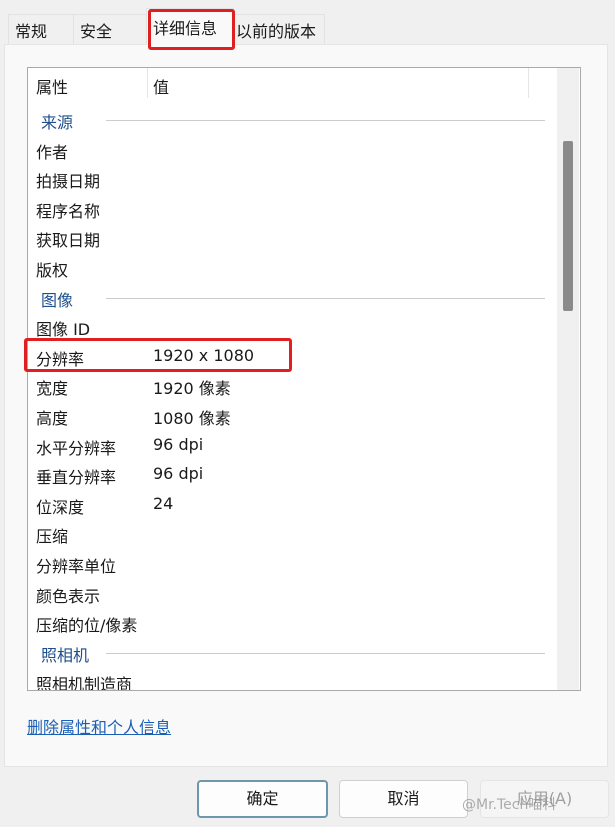 Image resolution: width=615 pixels, height=827 pixels. I want to click on list-item: 压缩, so click(290, 533).